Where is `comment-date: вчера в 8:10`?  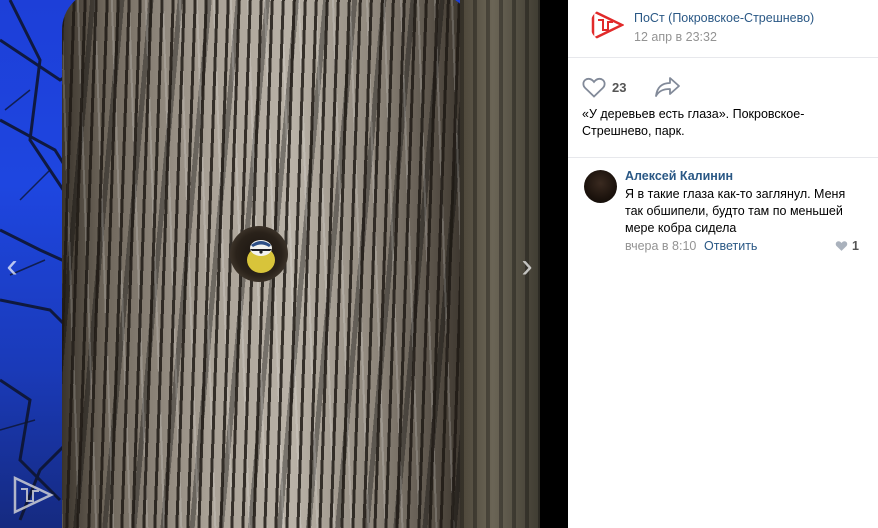
comment-date: вчера в 8:10 is located at coordinates (661, 246).